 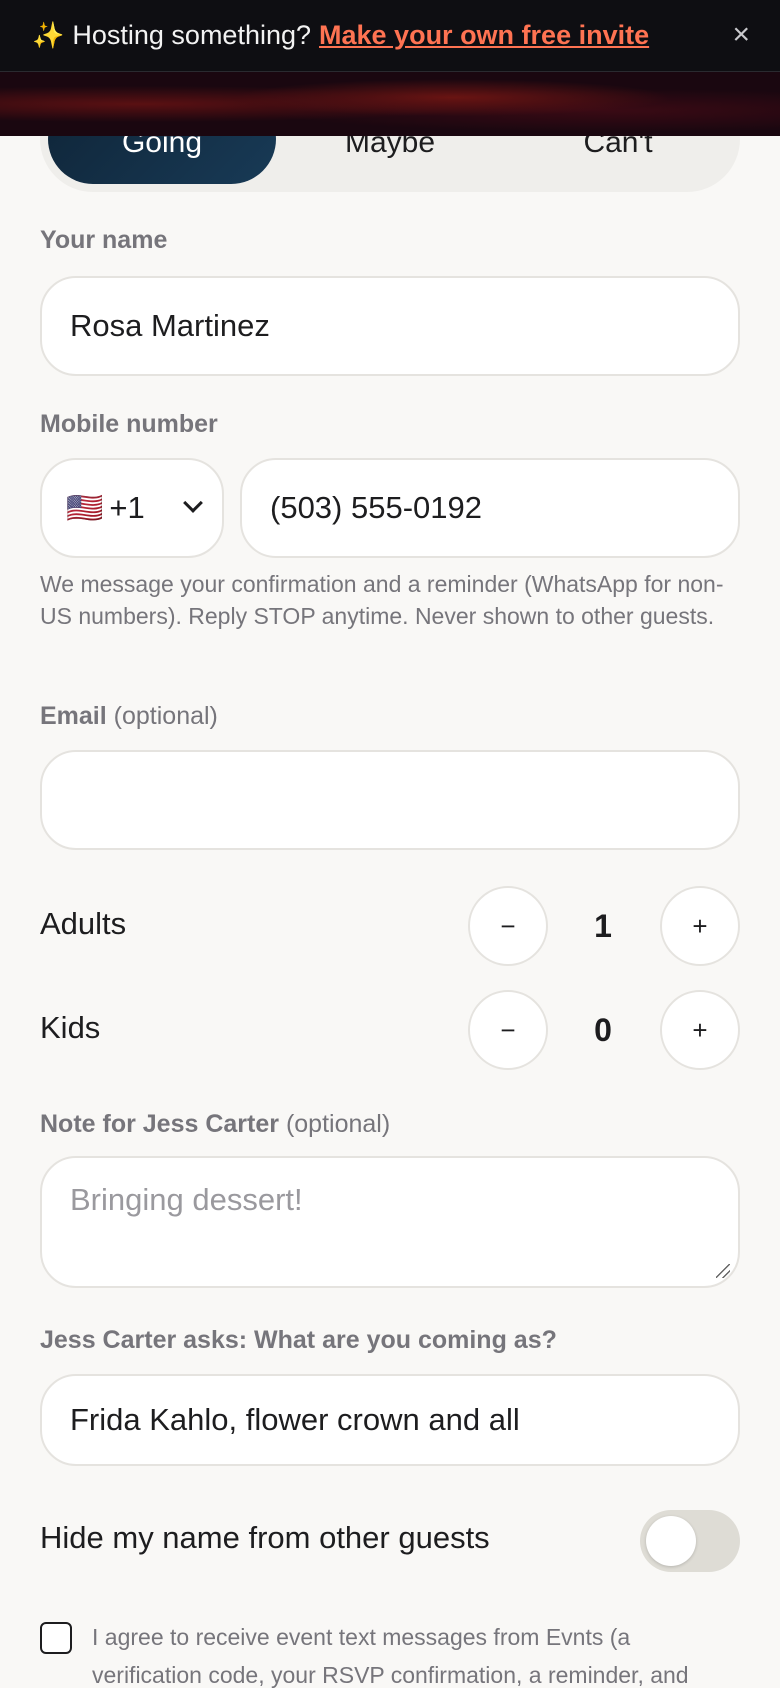 What do you see at coordinates (490, 508) in the screenshot?
I see `phone-input: (503) 555-0192` at bounding box center [490, 508].